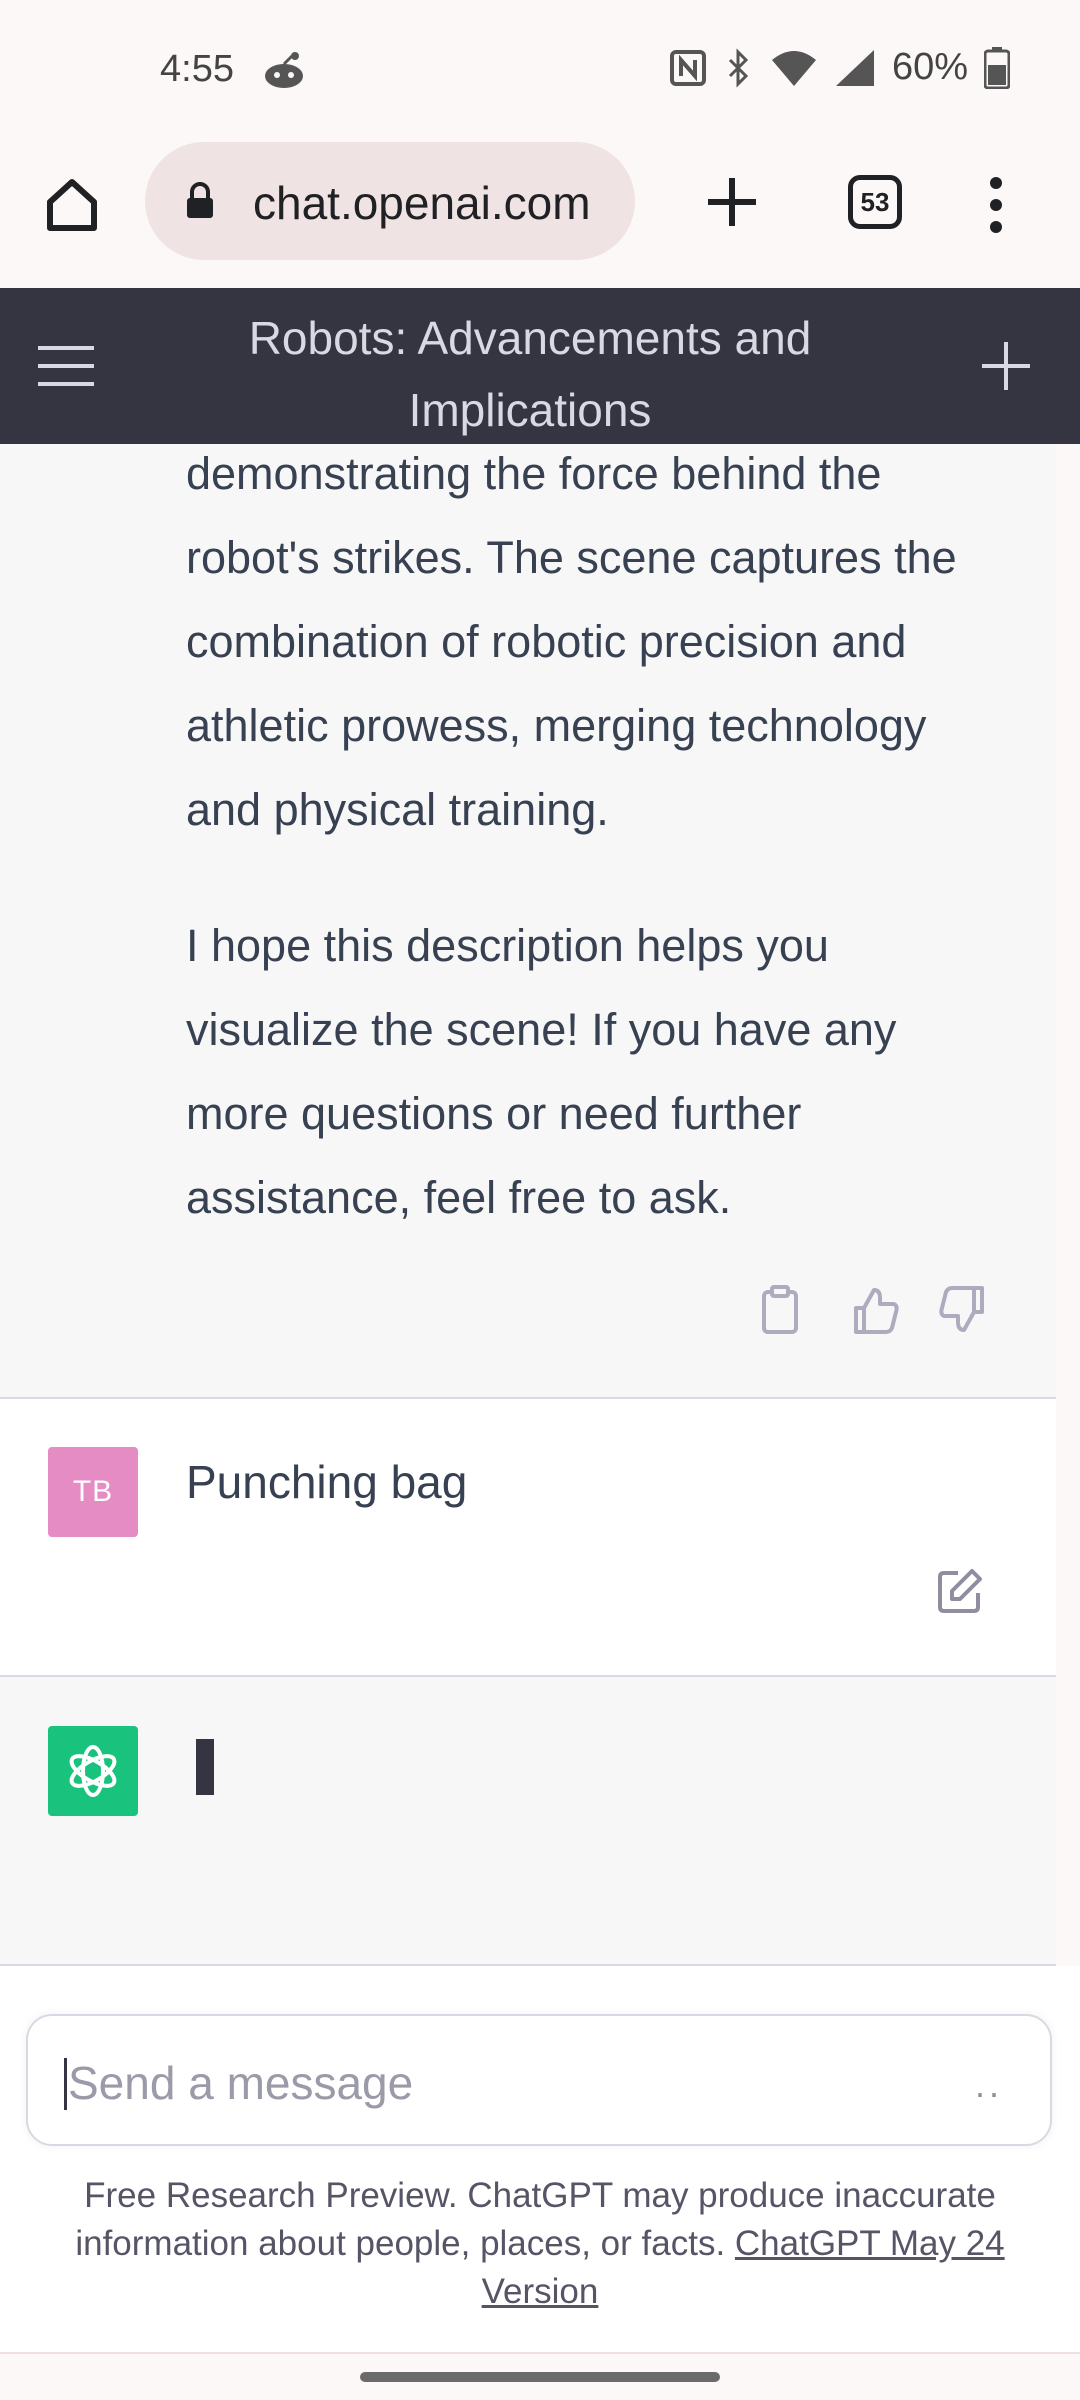 This screenshot has width=1080, height=2400. What do you see at coordinates (205, 1767) in the screenshot?
I see `streaming-cursor` at bounding box center [205, 1767].